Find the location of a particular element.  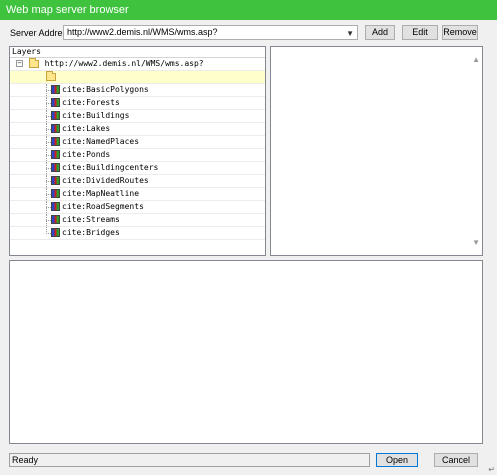

layer-label: cite:Ponds is located at coordinates (86, 154).